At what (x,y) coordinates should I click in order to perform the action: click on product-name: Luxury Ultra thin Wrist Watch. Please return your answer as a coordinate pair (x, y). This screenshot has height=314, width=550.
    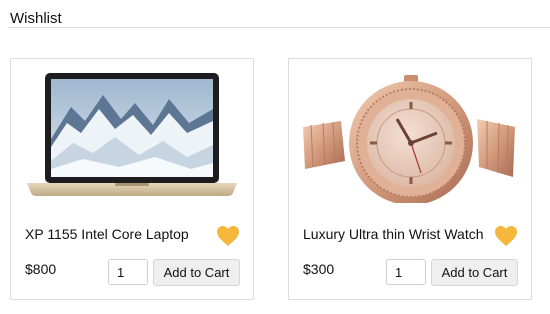
    Looking at the image, I should click on (393, 234).